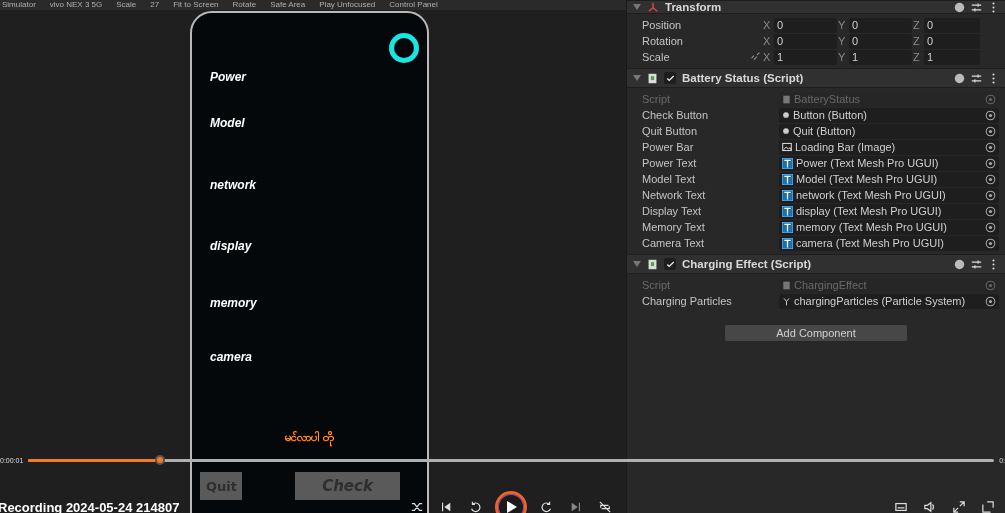 Image resolution: width=1005 pixels, height=513 pixels. What do you see at coordinates (155, 5) in the screenshot?
I see `toolbar-item: 27` at bounding box center [155, 5].